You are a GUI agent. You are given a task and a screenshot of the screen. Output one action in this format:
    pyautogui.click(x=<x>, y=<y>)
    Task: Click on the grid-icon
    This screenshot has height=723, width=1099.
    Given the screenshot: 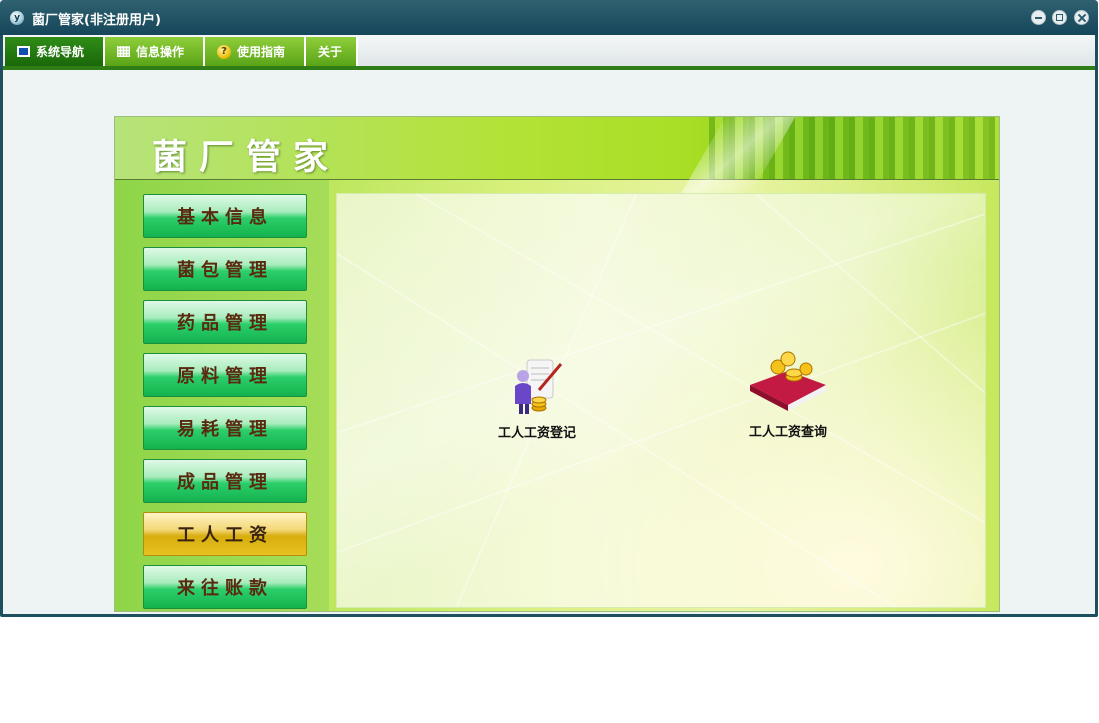 What is the action you would take?
    pyautogui.click(x=123, y=51)
    